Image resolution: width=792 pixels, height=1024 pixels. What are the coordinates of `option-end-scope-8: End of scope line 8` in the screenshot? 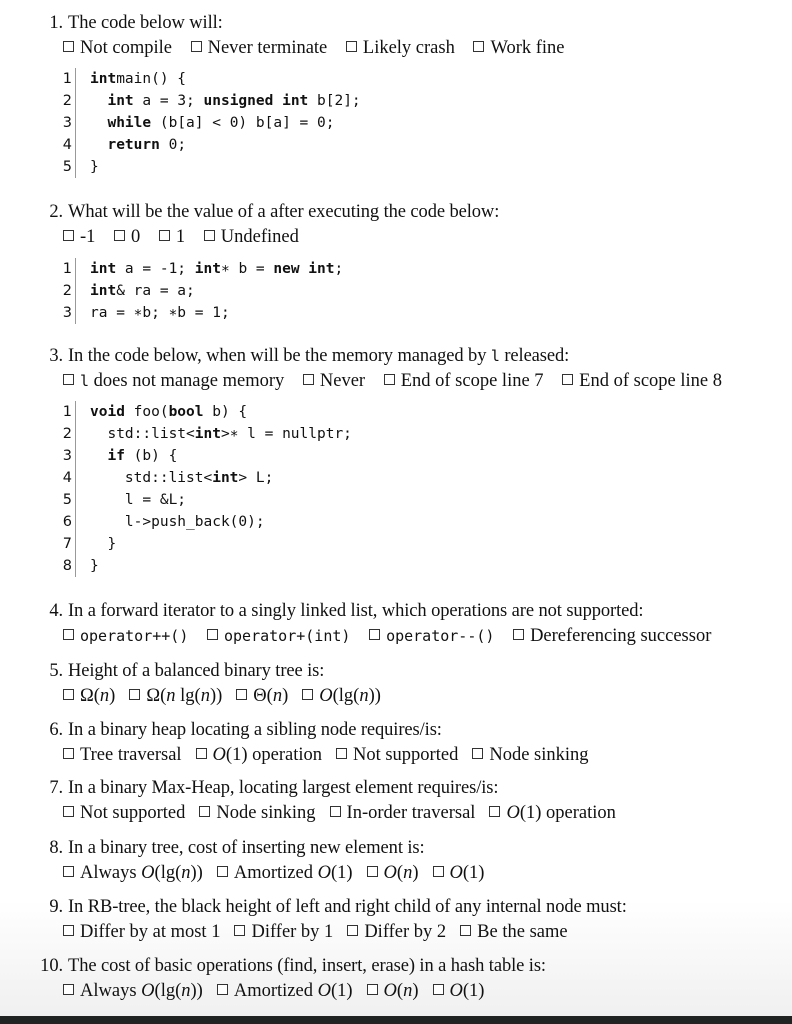 It's located at (642, 381).